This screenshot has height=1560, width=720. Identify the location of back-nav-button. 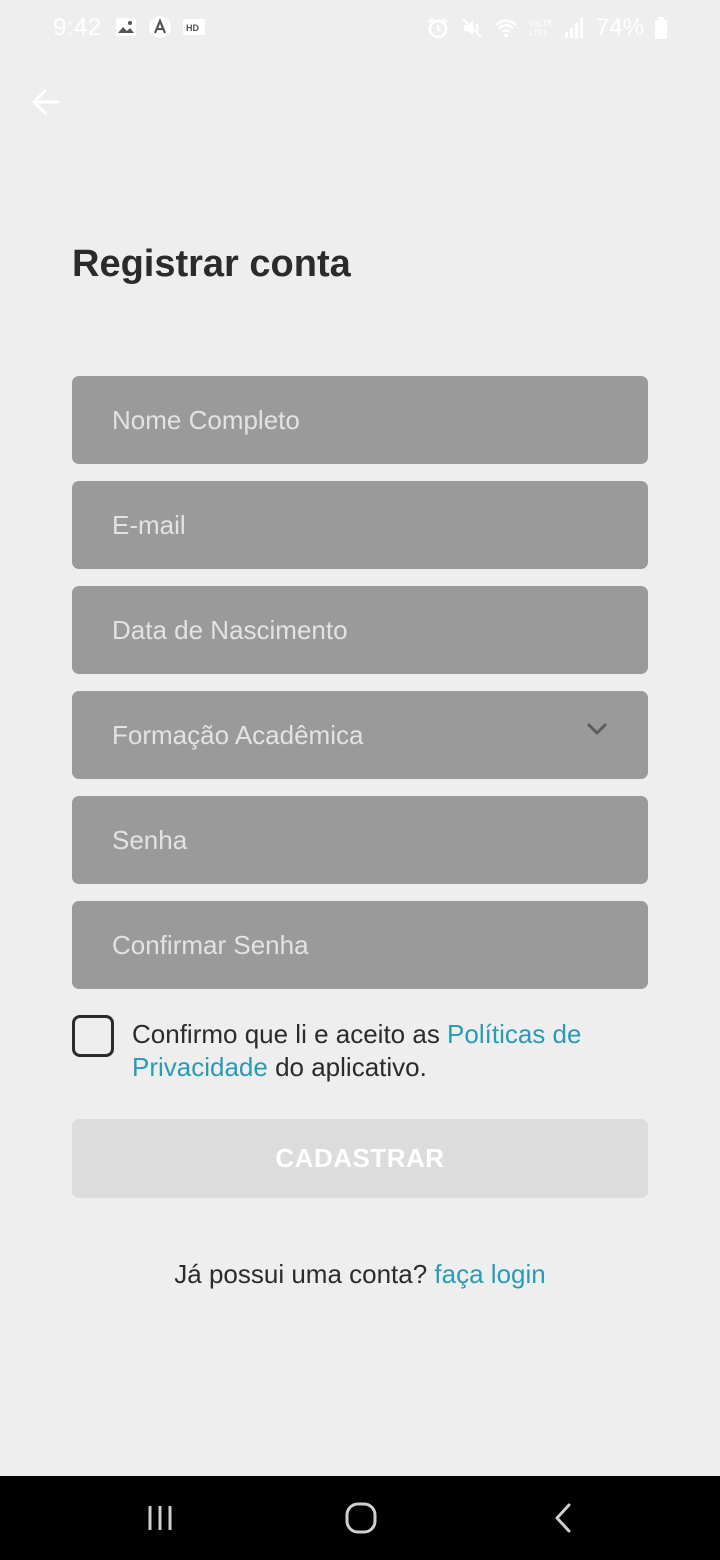
(563, 1518).